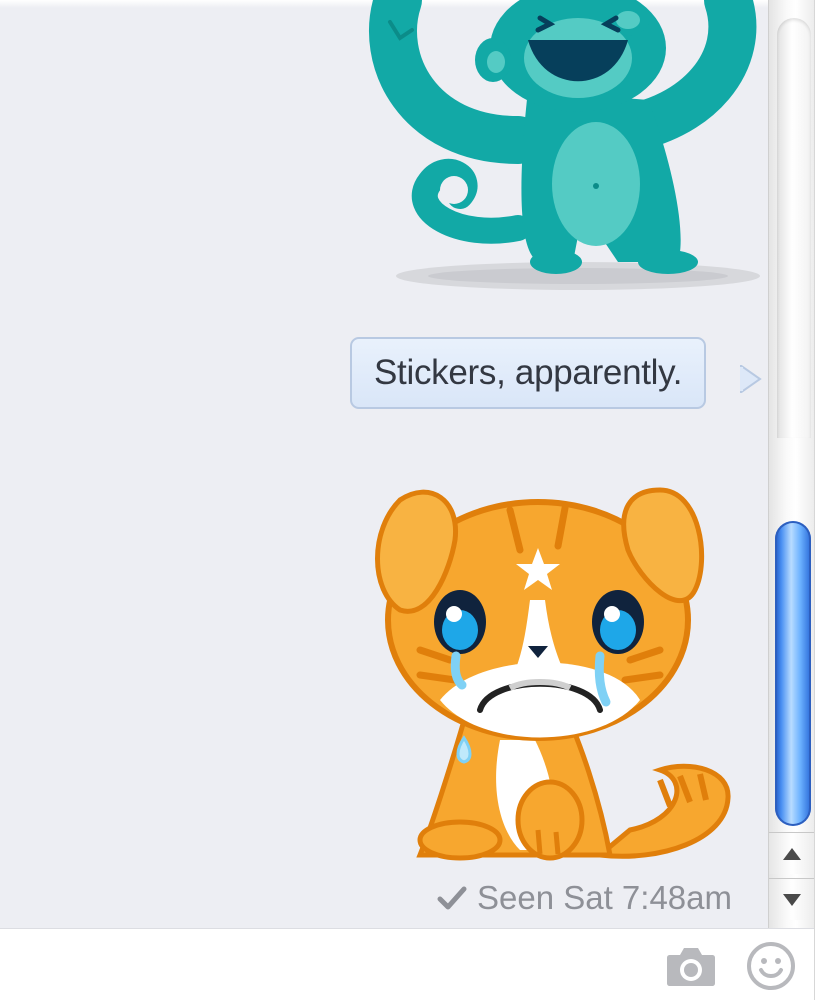 The width and height of the screenshot is (833, 1000). What do you see at coordinates (794, 228) in the screenshot?
I see `scroll-track` at bounding box center [794, 228].